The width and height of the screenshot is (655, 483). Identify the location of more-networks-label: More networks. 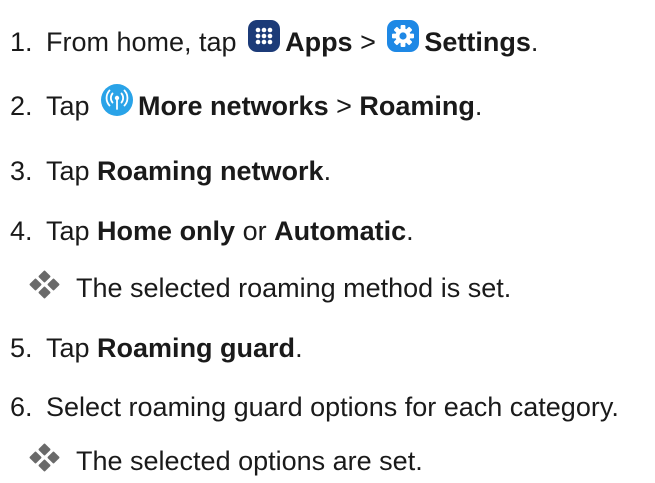
(233, 106).